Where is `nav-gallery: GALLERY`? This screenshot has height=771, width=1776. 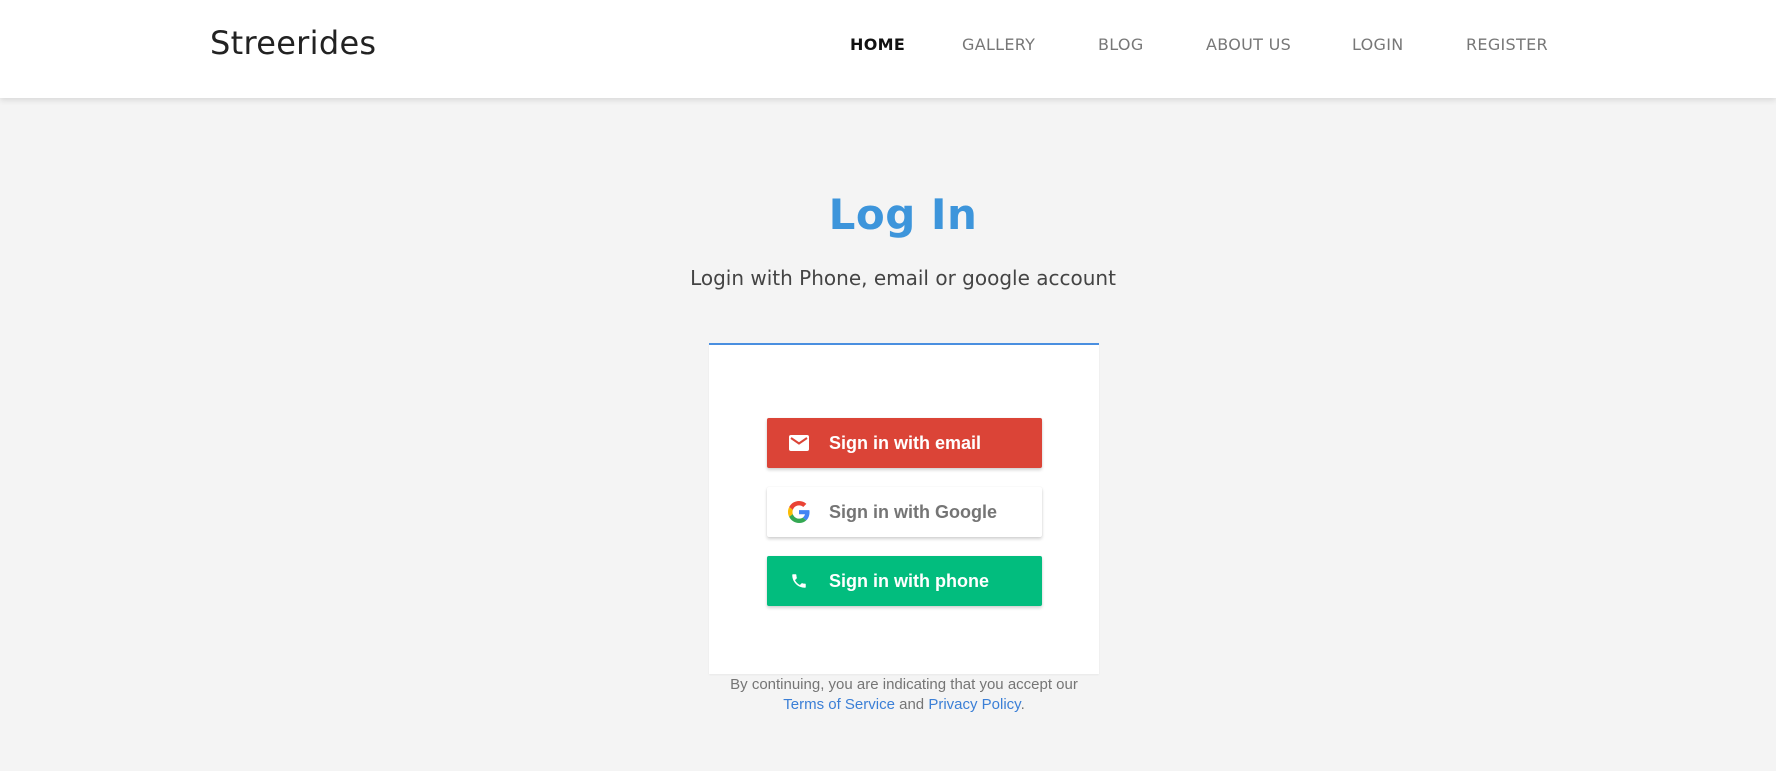
nav-gallery: GALLERY is located at coordinates (998, 44).